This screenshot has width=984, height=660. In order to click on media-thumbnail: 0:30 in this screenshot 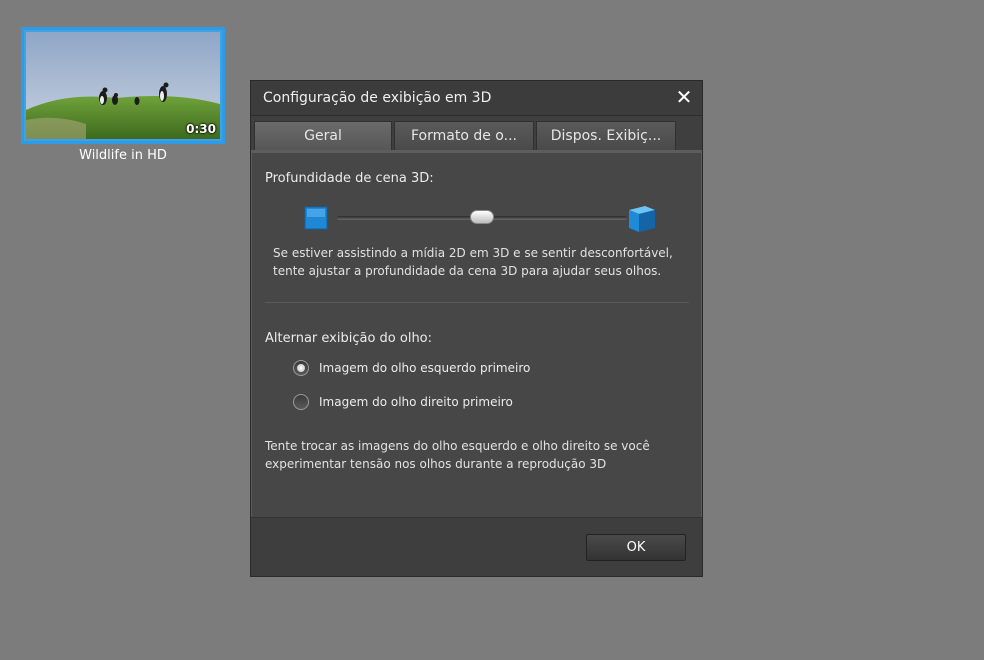, I will do `click(123, 85)`.